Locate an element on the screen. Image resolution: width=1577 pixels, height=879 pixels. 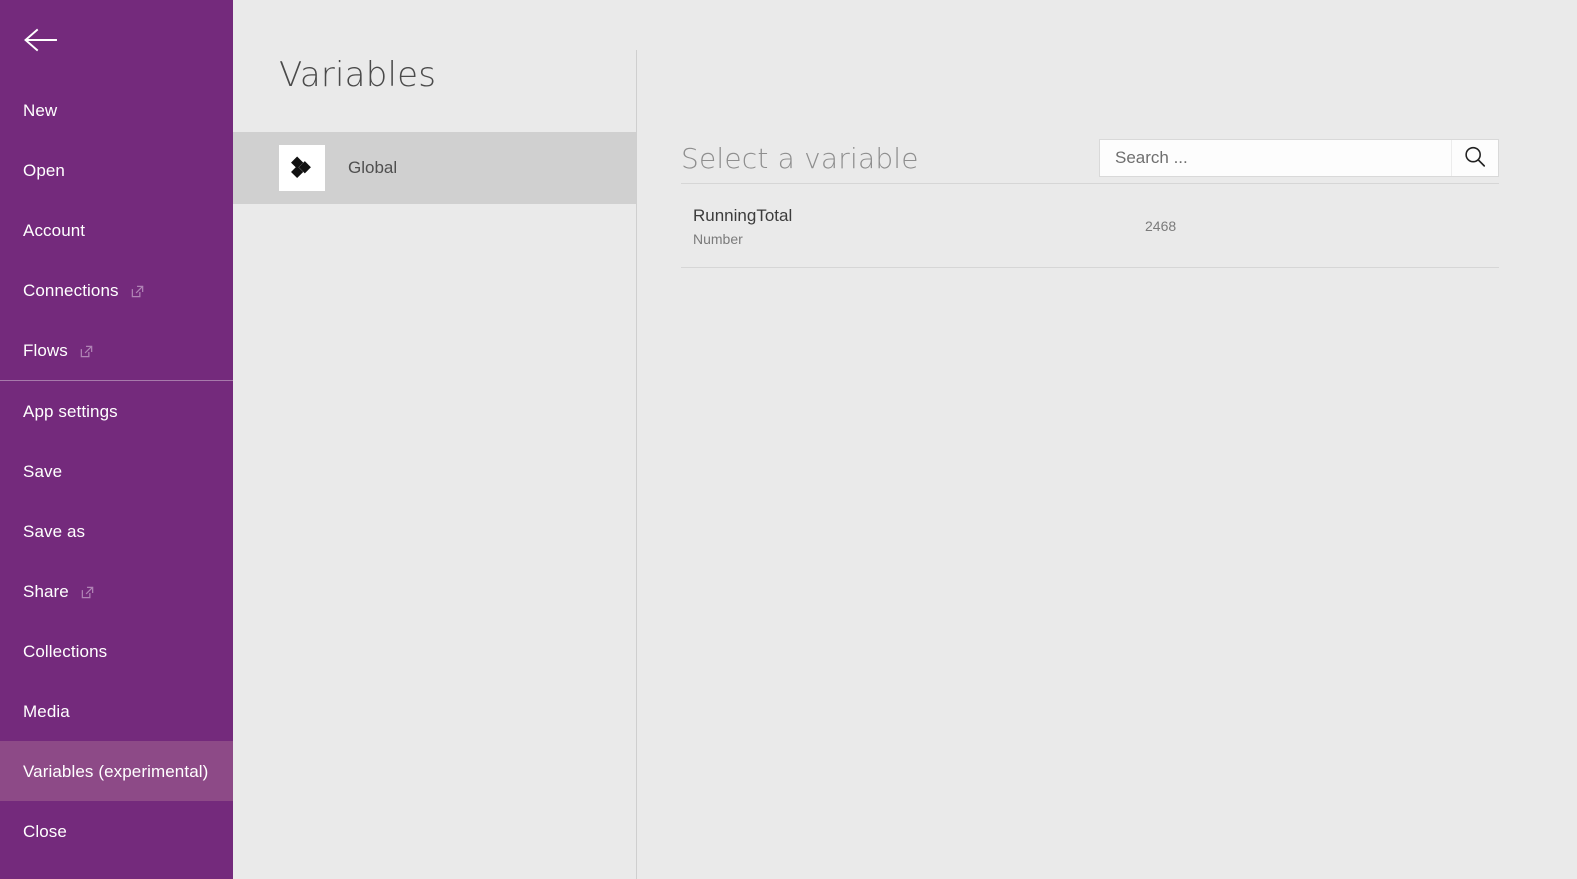
sidebar-item-open: Open is located at coordinates (116, 170).